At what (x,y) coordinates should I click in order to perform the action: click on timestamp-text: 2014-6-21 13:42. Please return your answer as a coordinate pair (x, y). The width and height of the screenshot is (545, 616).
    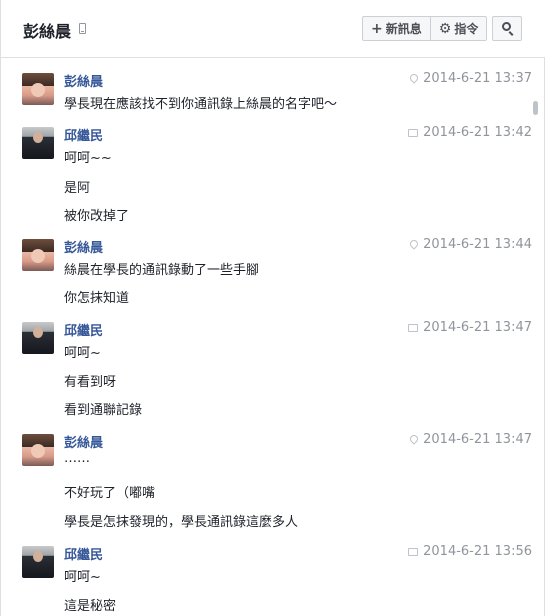
    Looking at the image, I should click on (477, 132).